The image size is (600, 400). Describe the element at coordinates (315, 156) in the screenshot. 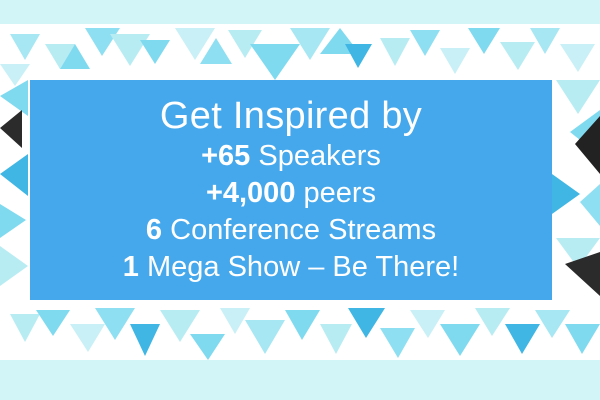

I see `speakers-label: Speakers` at that location.